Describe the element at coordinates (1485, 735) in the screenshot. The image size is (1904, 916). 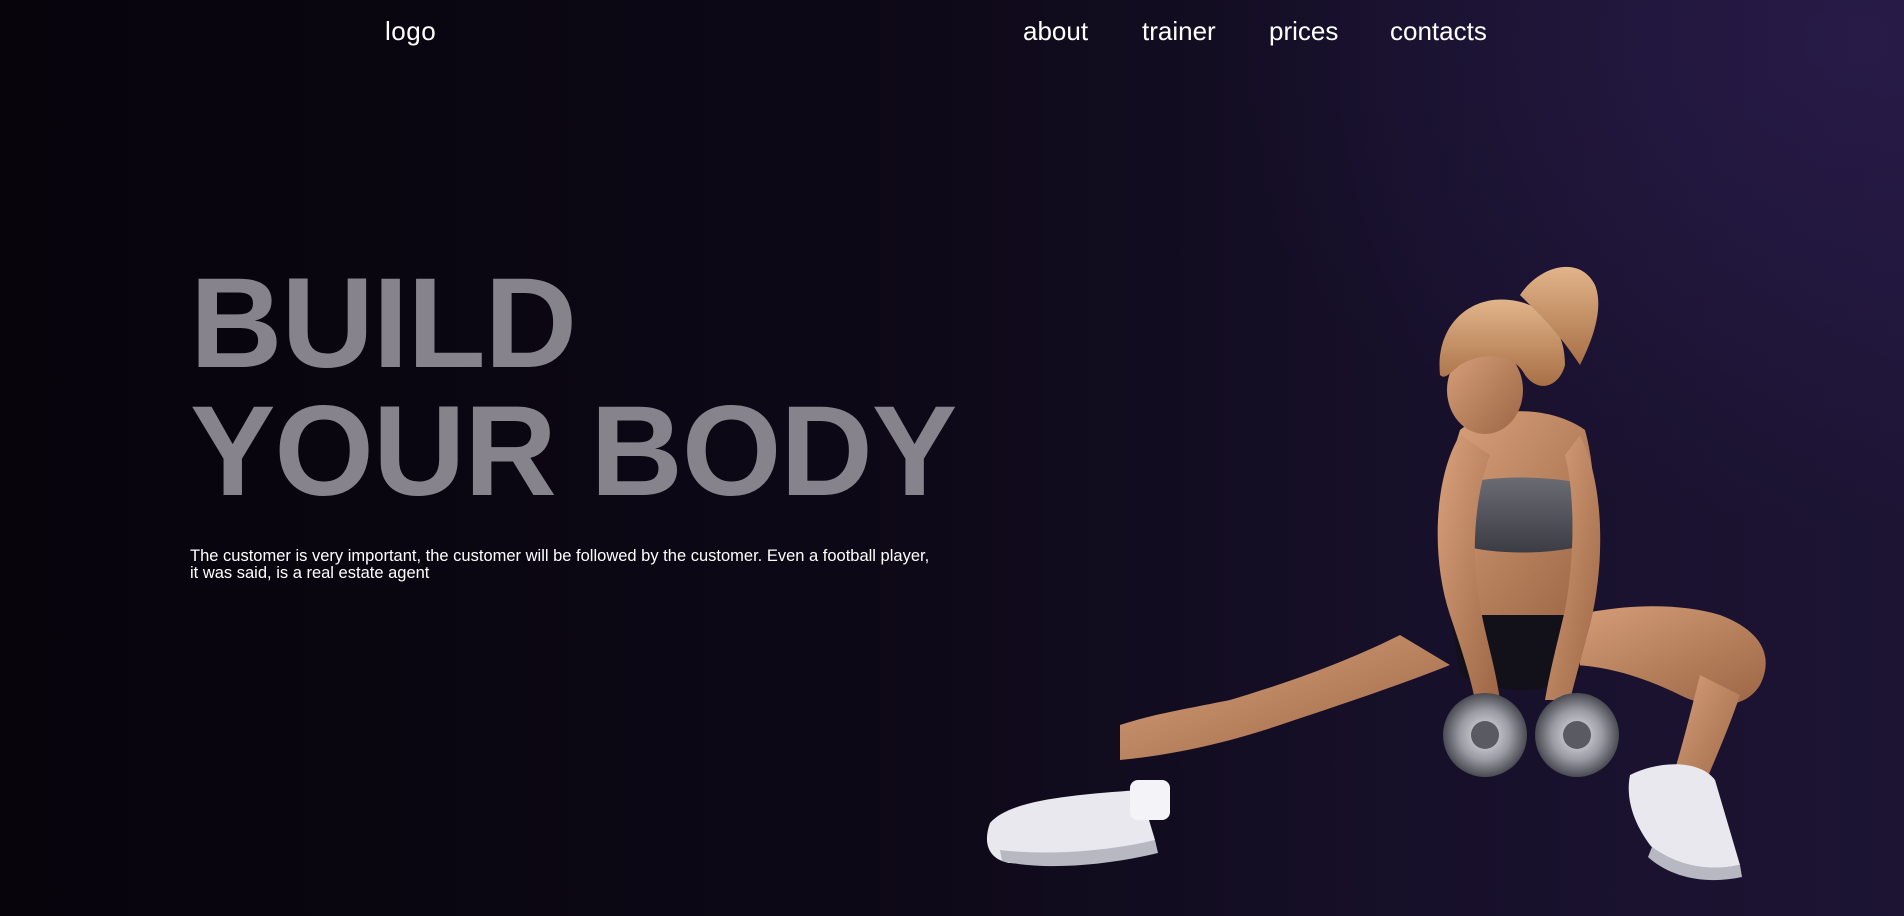
I see `dumbbell-left` at that location.